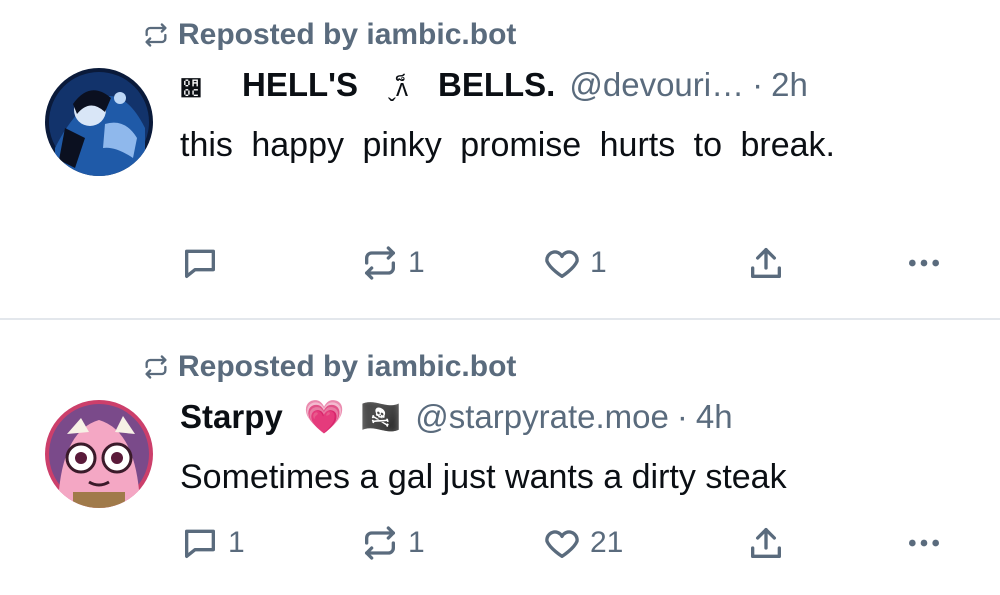  What do you see at coordinates (236, 542) in the screenshot?
I see `reply-count: 1` at bounding box center [236, 542].